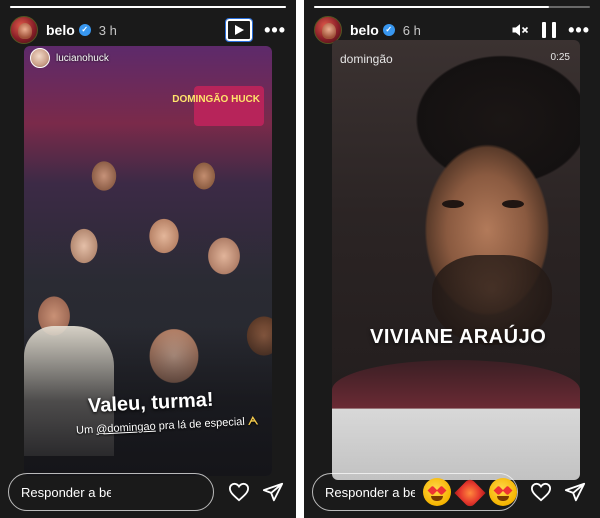  What do you see at coordinates (560, 57) in the screenshot?
I see `video-duration: 0:25` at bounding box center [560, 57].